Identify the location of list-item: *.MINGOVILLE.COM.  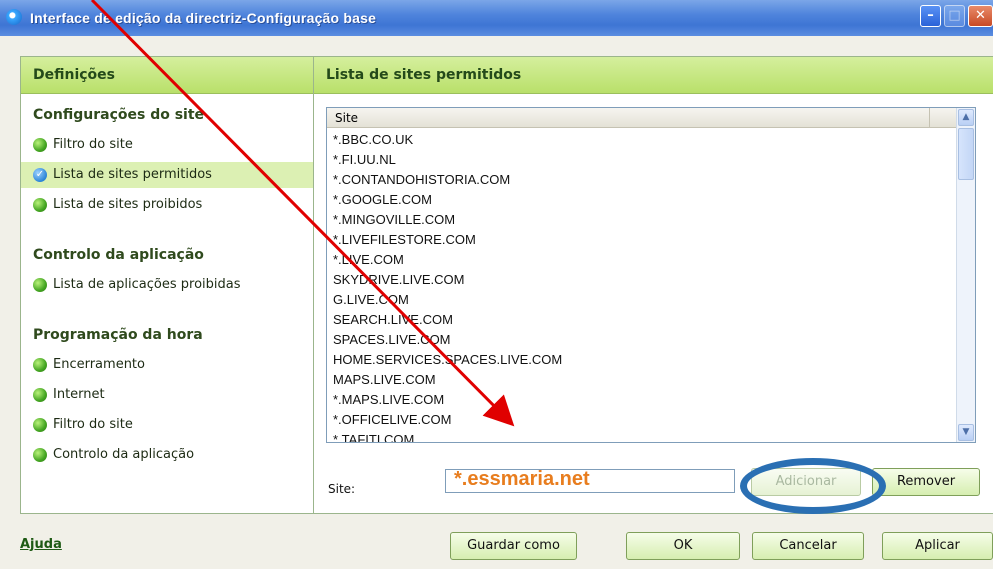
(633, 220).